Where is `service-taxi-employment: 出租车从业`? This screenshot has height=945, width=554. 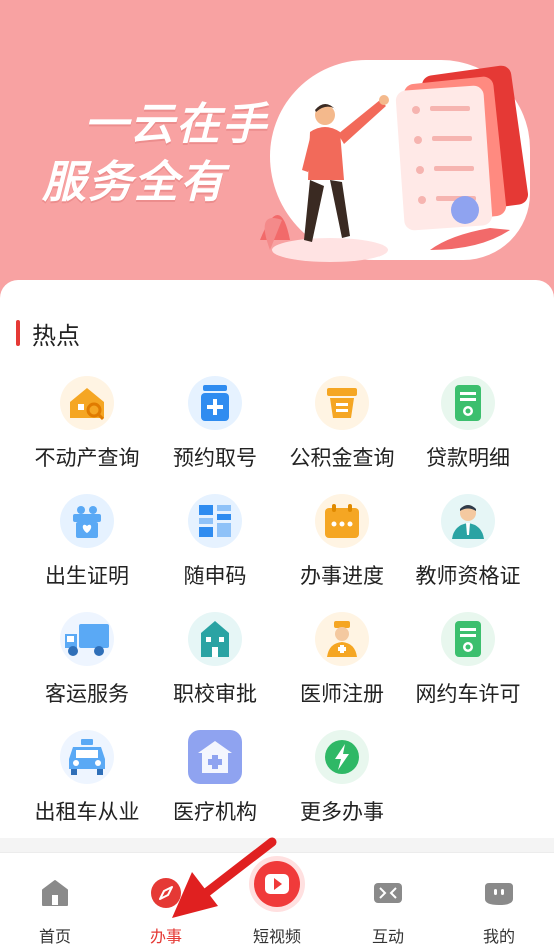
service-taxi-employment: 出租车从业 is located at coordinates (87, 779).